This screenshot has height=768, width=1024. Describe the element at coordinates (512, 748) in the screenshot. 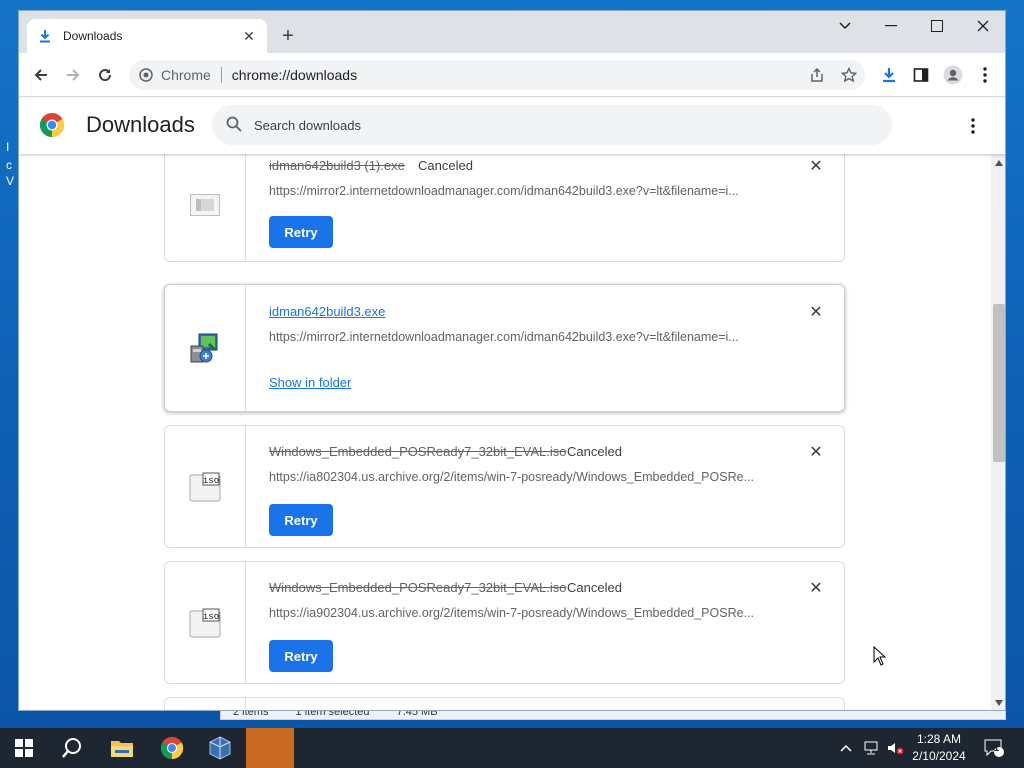

I see `taskbar: 1:28 AM 2/10/2024 1` at that location.